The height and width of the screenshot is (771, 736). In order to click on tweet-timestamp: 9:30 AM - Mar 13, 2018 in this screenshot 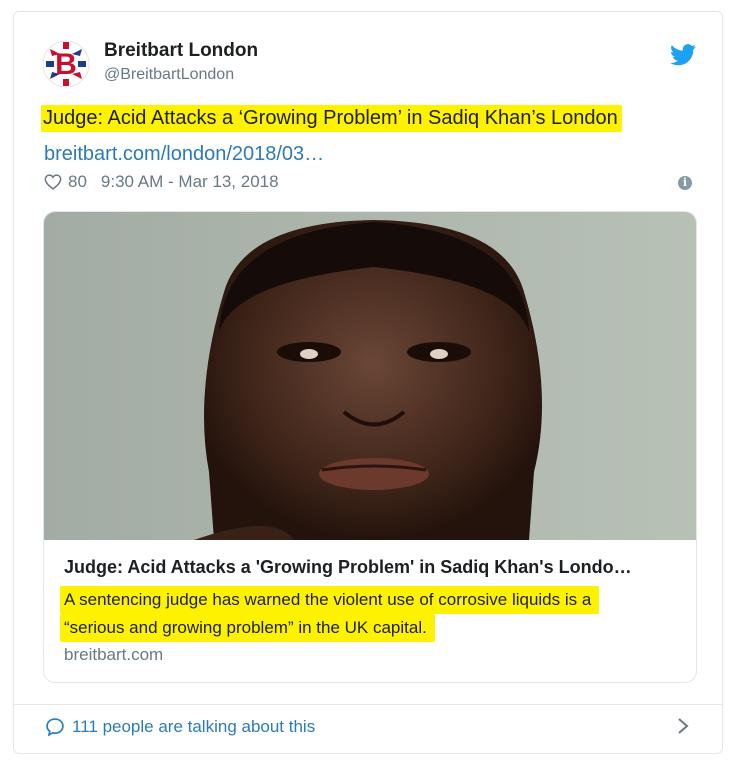, I will do `click(190, 182)`.